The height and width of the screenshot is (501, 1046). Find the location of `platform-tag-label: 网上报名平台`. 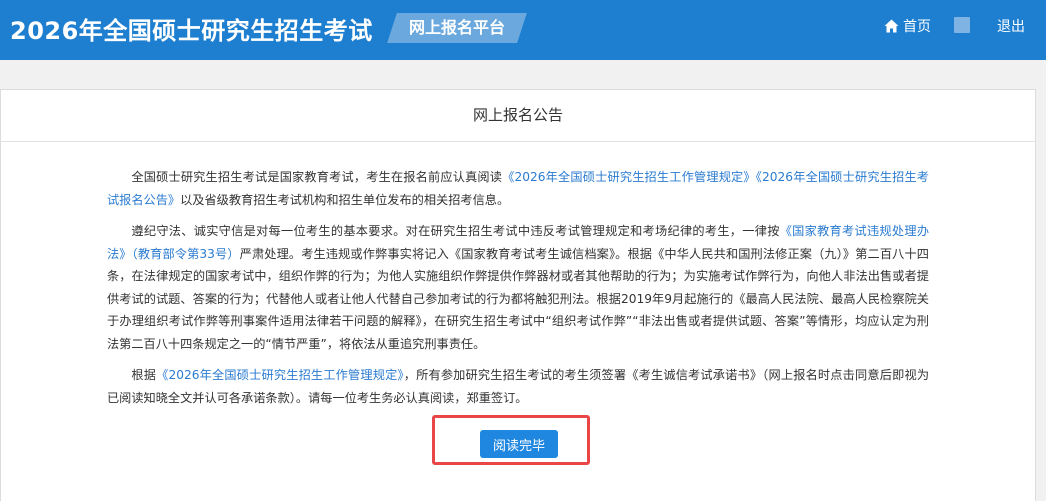

platform-tag-label: 网上报名平台 is located at coordinates (456, 27).